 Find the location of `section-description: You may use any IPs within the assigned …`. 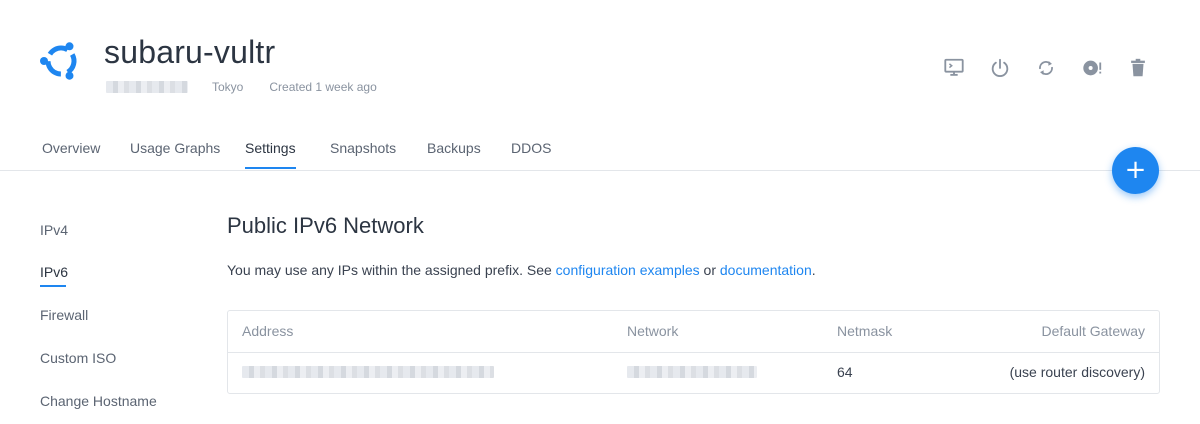

section-description: You may use any IPs within the assigned … is located at coordinates (521, 270).